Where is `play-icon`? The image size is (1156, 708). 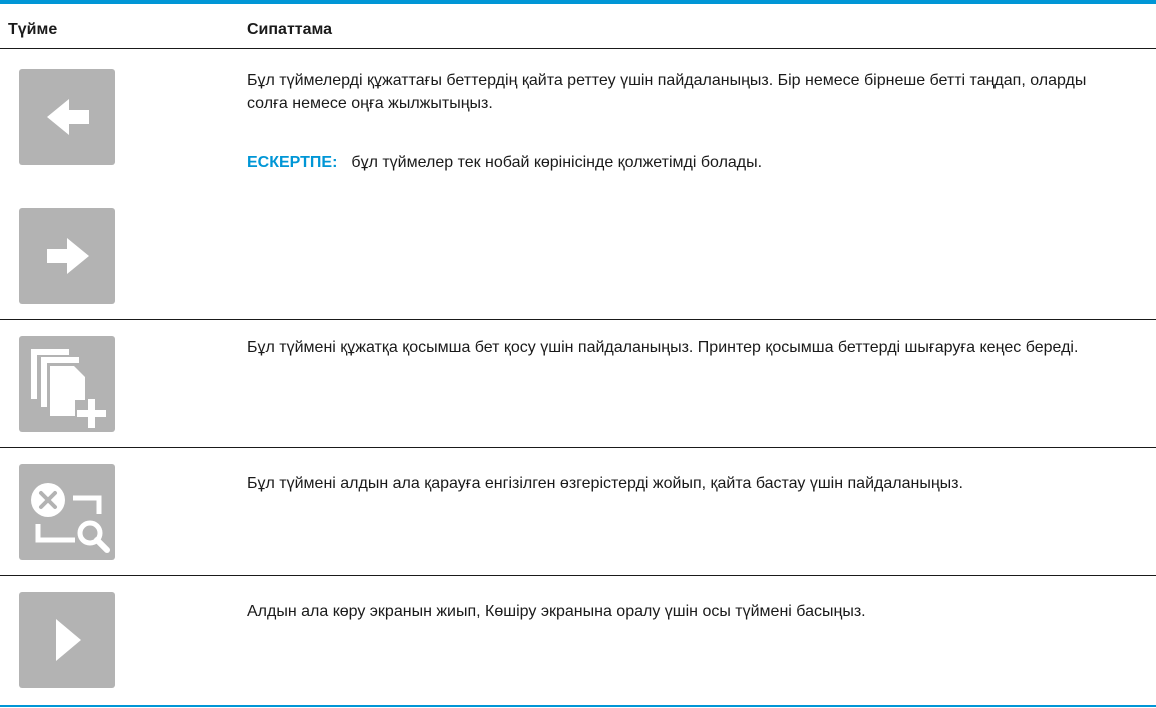 play-icon is located at coordinates (68, 640).